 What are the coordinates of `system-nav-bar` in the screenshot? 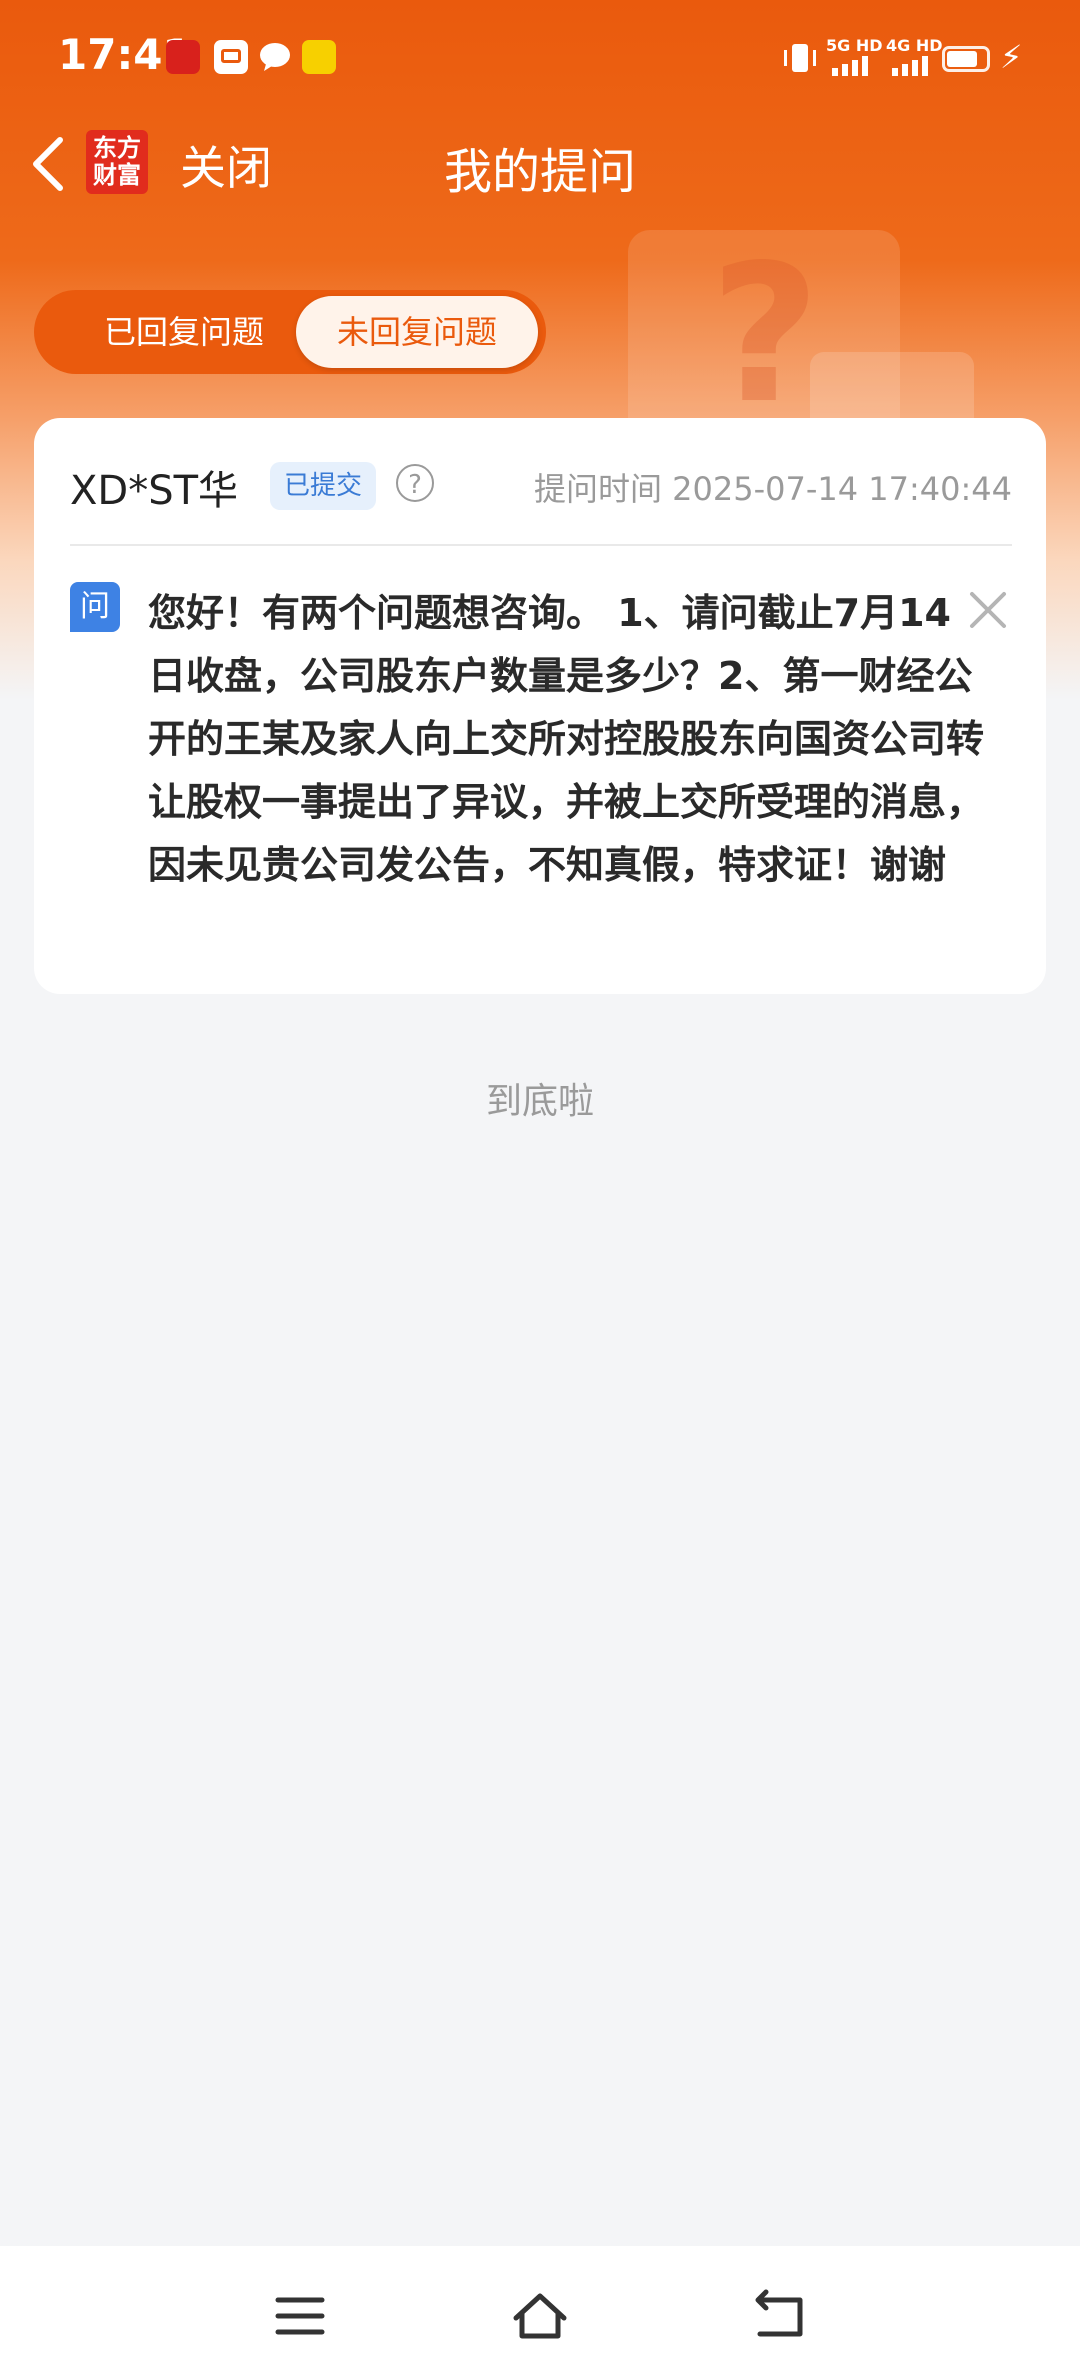 It's located at (540, 2311).